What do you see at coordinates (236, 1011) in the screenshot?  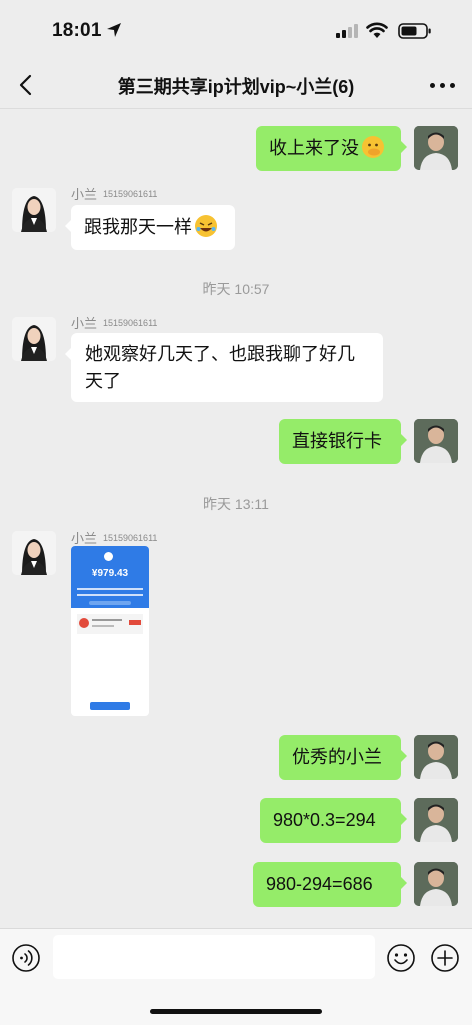 I see `home-indicator` at bounding box center [236, 1011].